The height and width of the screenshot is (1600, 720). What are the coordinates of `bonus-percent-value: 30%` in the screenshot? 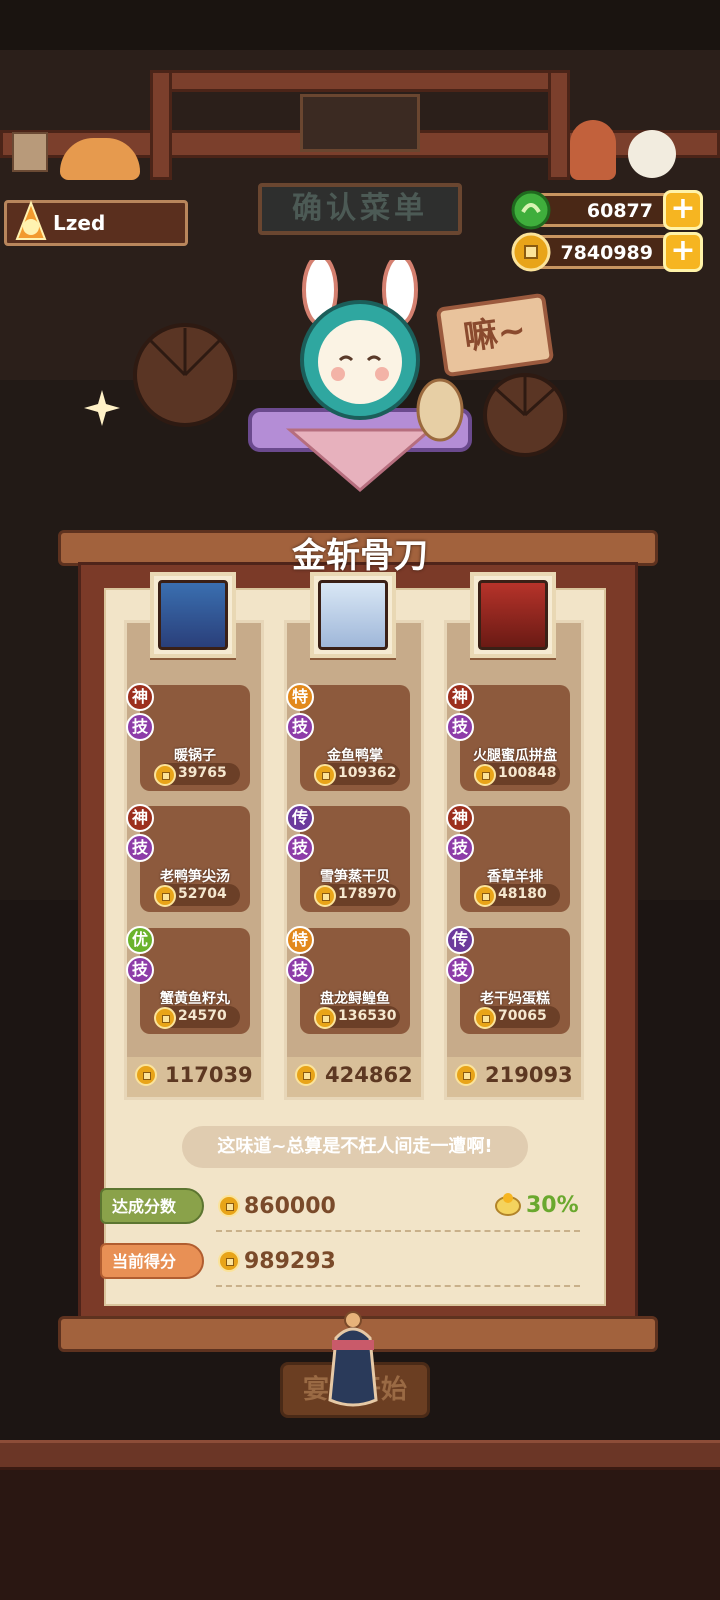 It's located at (552, 1205).